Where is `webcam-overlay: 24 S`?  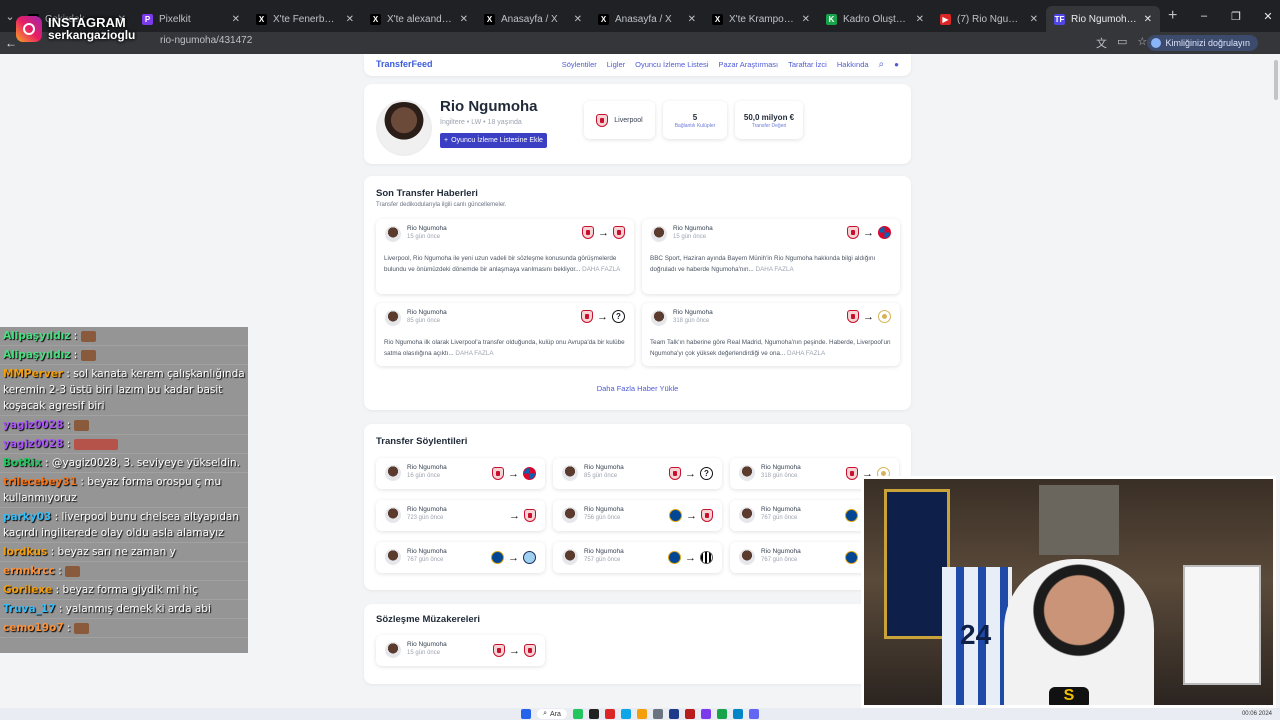 webcam-overlay: 24 S is located at coordinates (1068, 592).